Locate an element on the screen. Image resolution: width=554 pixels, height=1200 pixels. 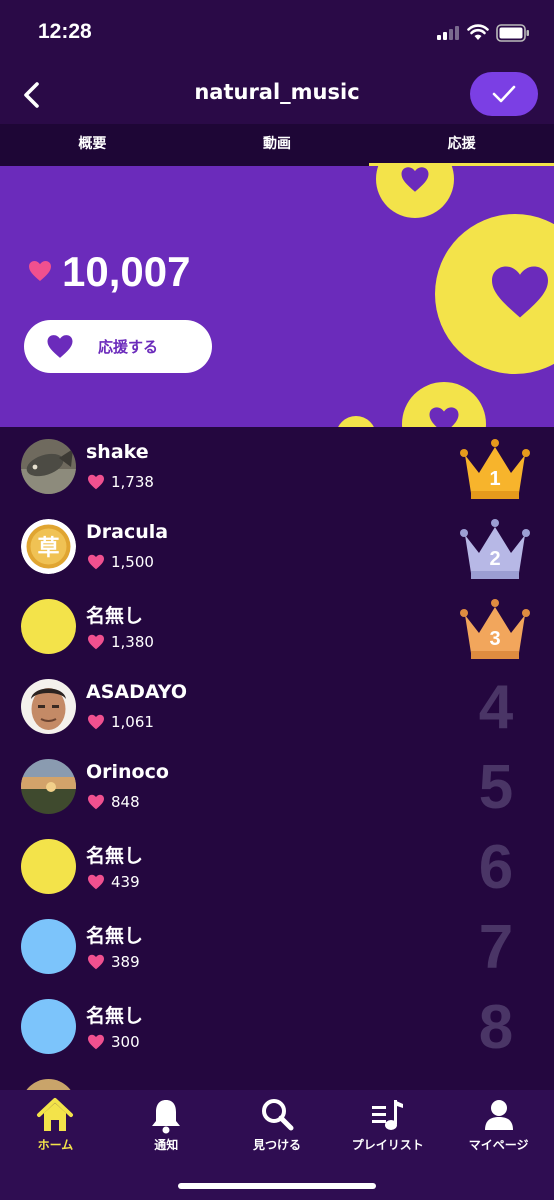
battery-icon is located at coordinates (512, 33).